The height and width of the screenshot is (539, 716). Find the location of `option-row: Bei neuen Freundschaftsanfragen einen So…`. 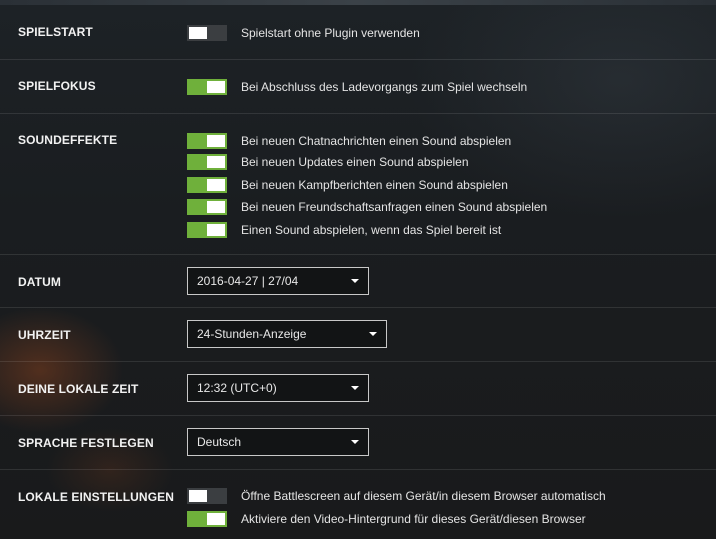

option-row: Bei neuen Freundschaftsanfragen einen So… is located at coordinates (367, 207).